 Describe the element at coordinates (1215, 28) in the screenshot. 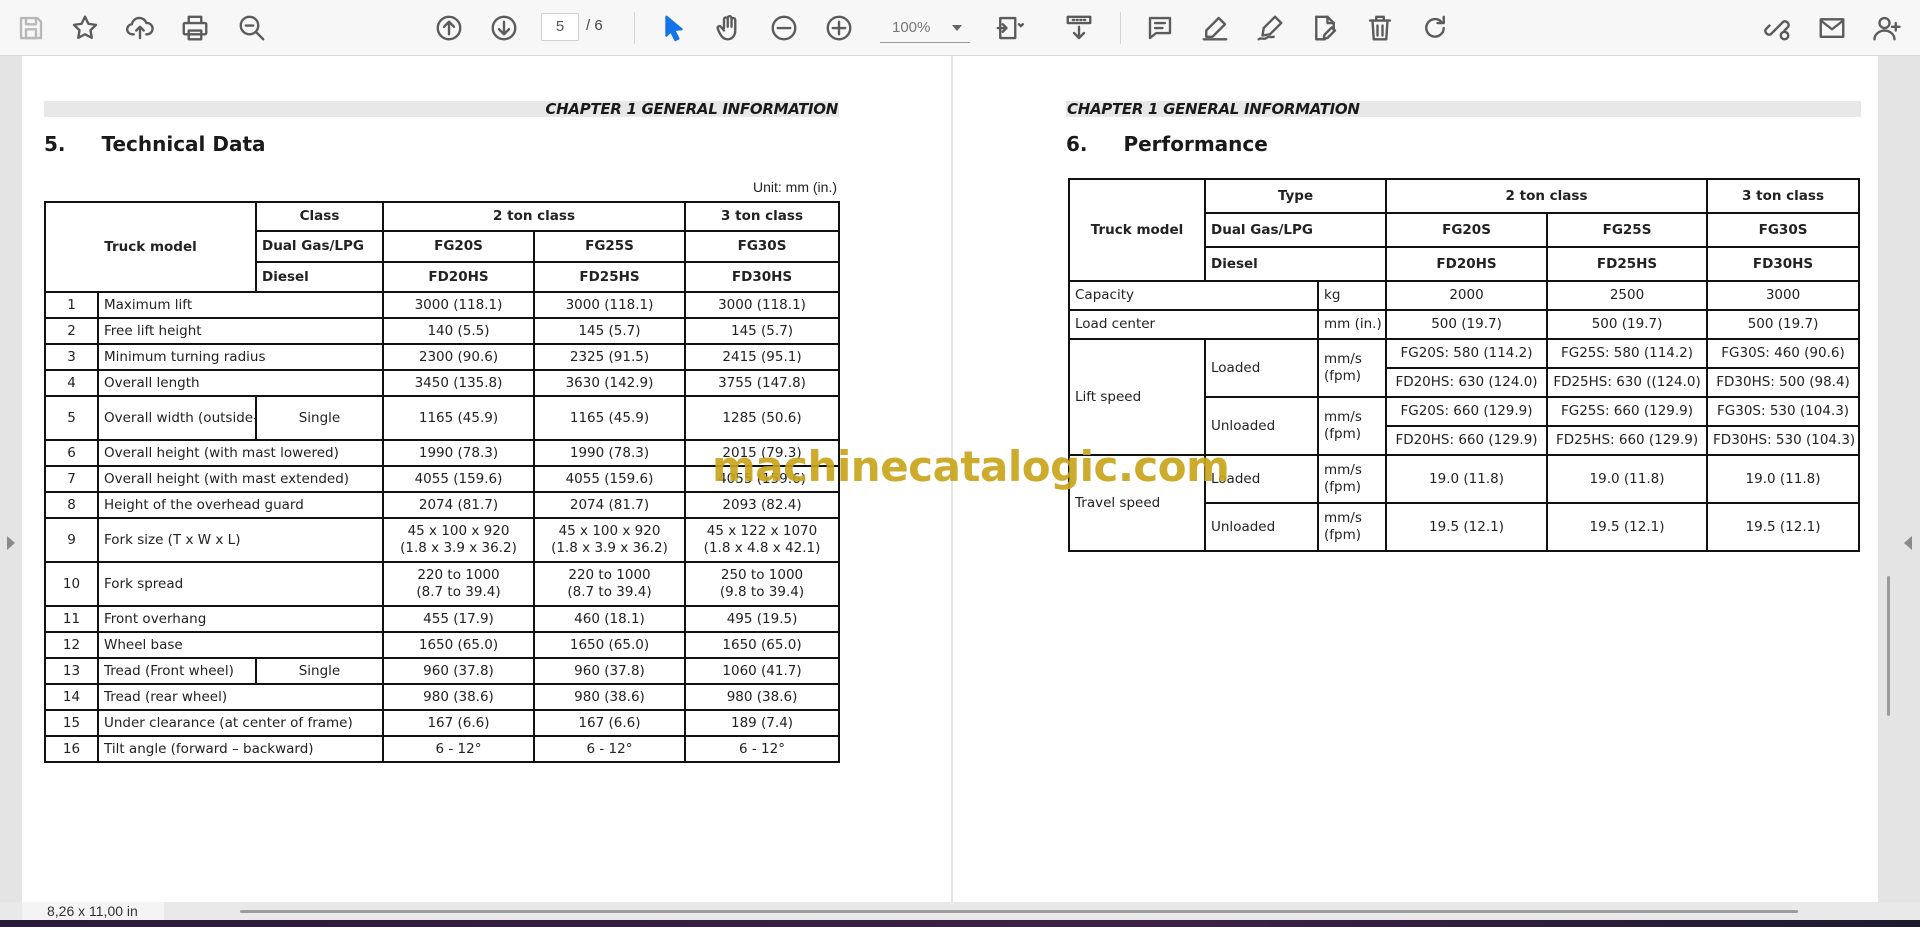

I see `highlight-pen-icon` at that location.